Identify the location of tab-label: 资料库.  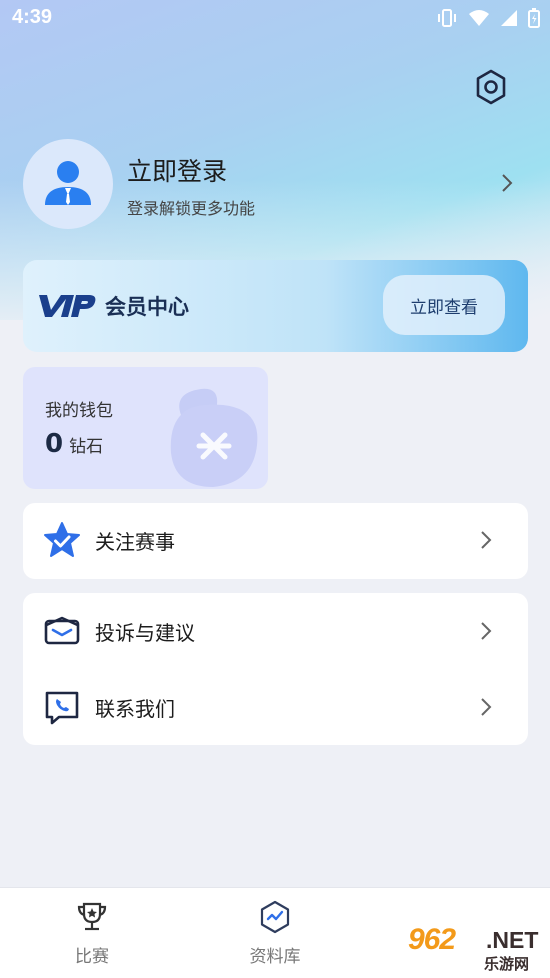
(275, 957).